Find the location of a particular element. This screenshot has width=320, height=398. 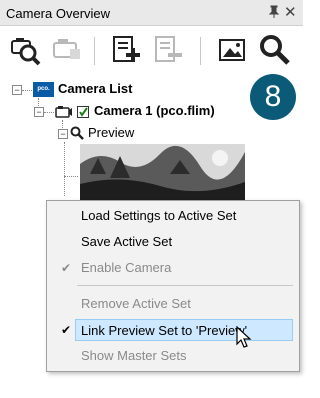

toolbar is located at coordinates (151, 51).